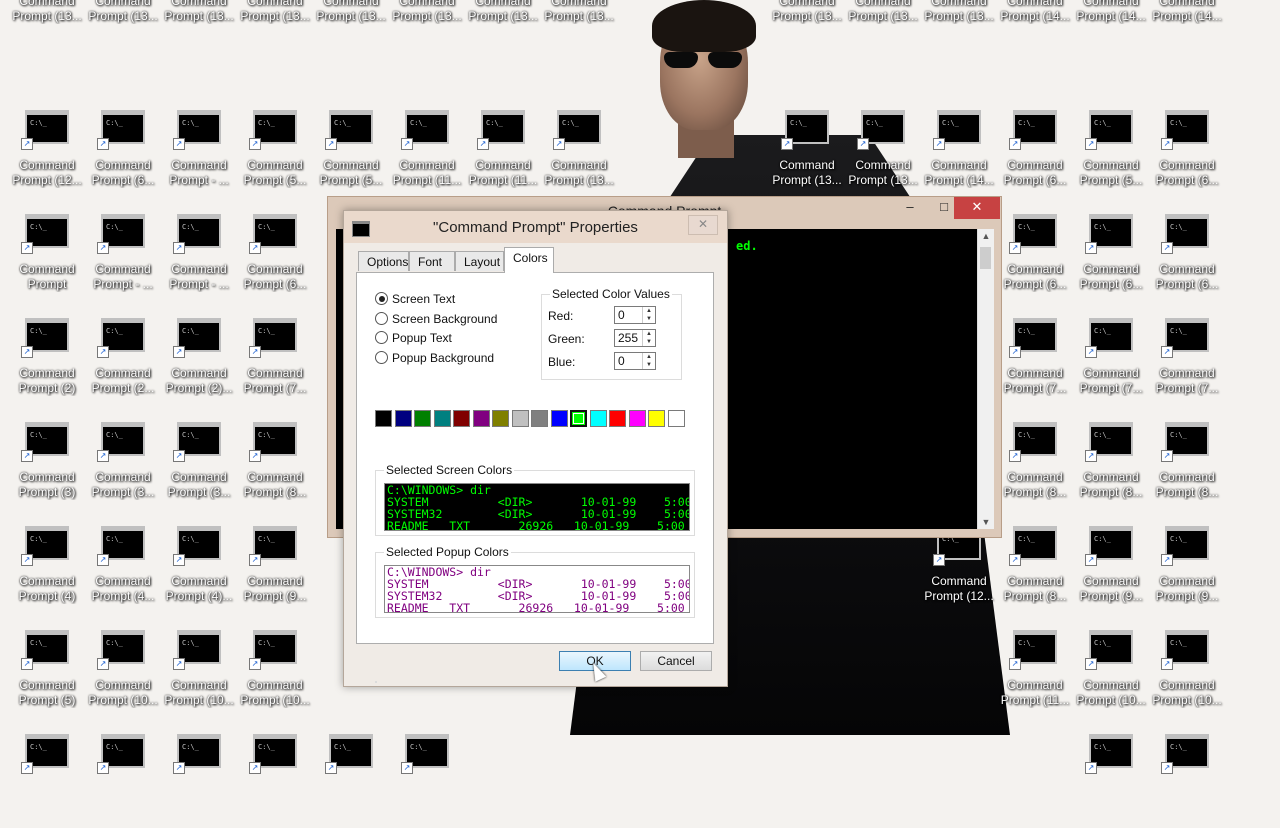  What do you see at coordinates (383, 261) in the screenshot?
I see `tab-options: Options` at bounding box center [383, 261].